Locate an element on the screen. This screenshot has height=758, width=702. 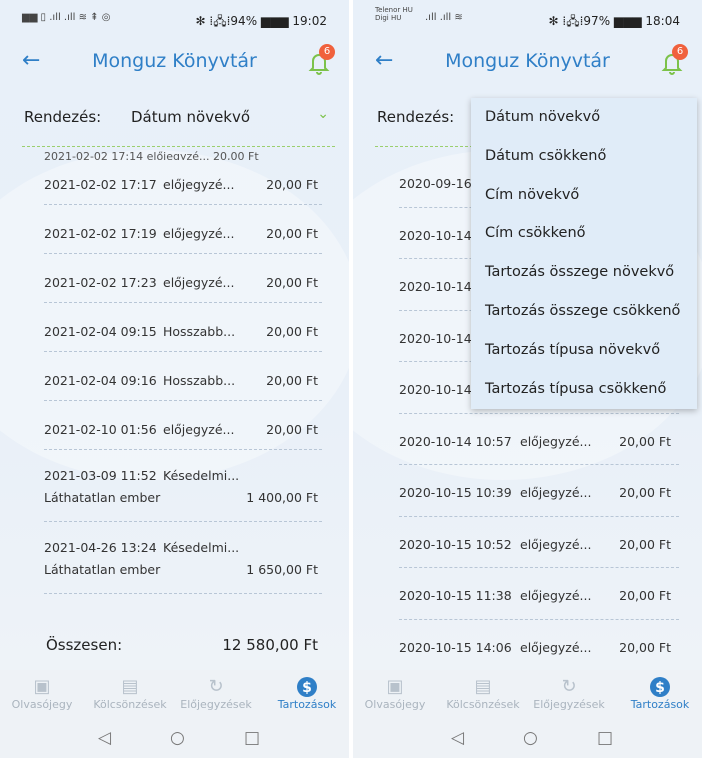
divider is located at coordinates (178, 146).